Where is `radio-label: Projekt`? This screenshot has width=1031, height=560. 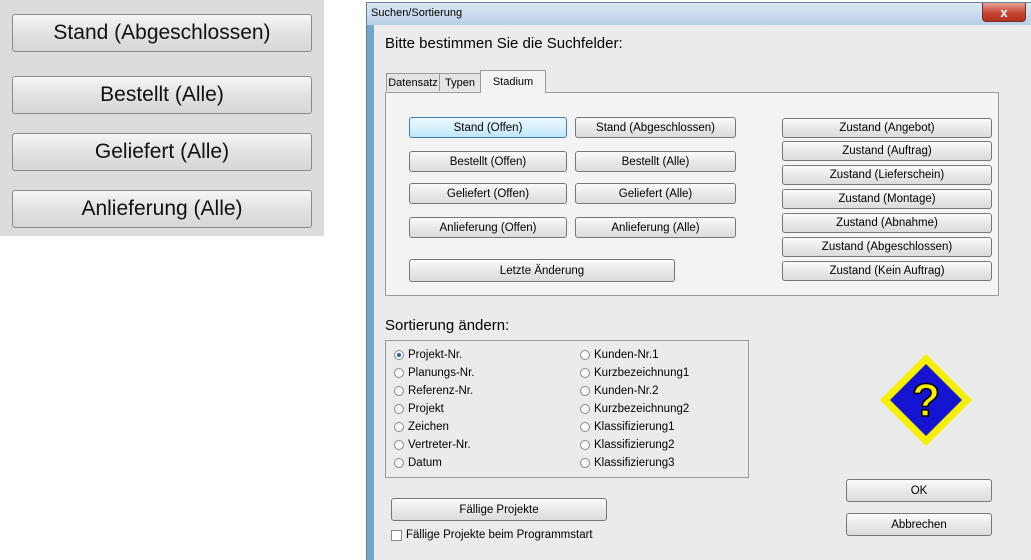
radio-label: Projekt is located at coordinates (426, 409).